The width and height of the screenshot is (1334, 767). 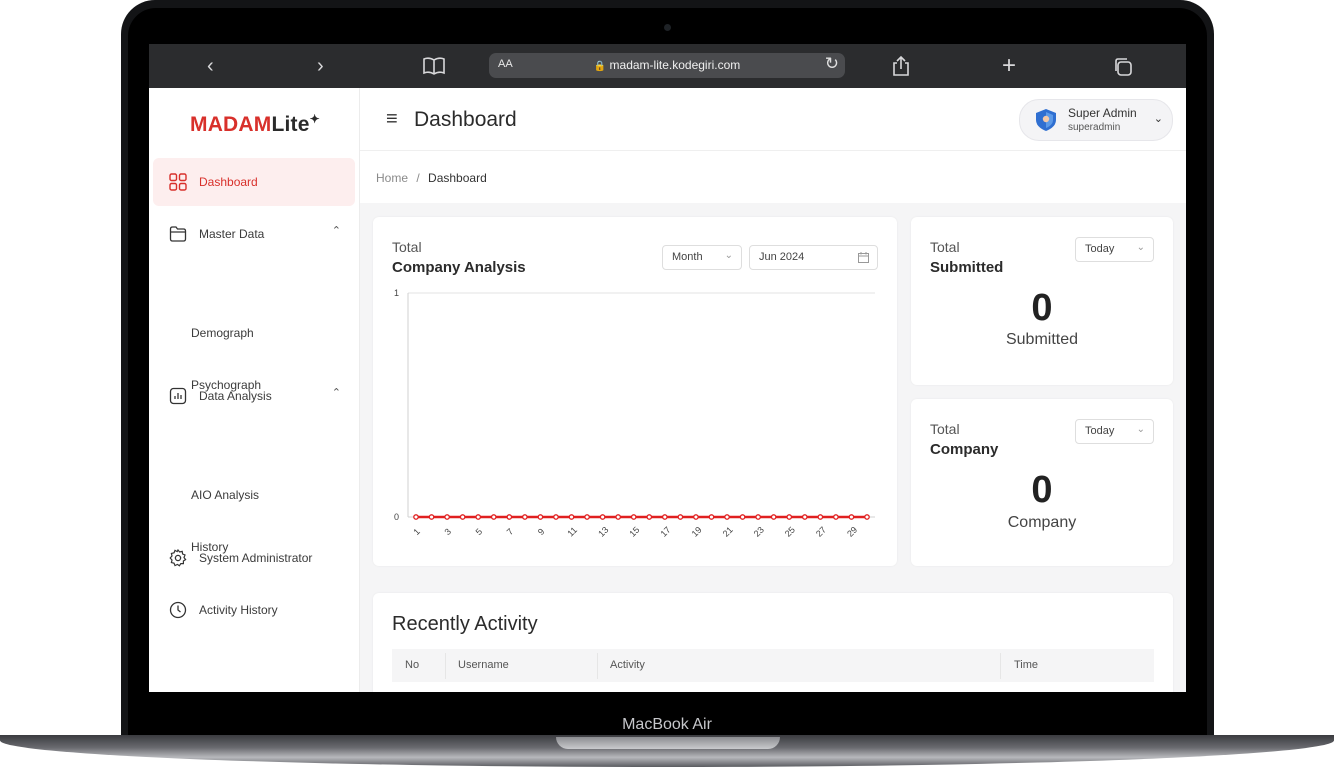 What do you see at coordinates (431, 178) in the screenshot?
I see `breadcrumb: Home / Dashboard` at bounding box center [431, 178].